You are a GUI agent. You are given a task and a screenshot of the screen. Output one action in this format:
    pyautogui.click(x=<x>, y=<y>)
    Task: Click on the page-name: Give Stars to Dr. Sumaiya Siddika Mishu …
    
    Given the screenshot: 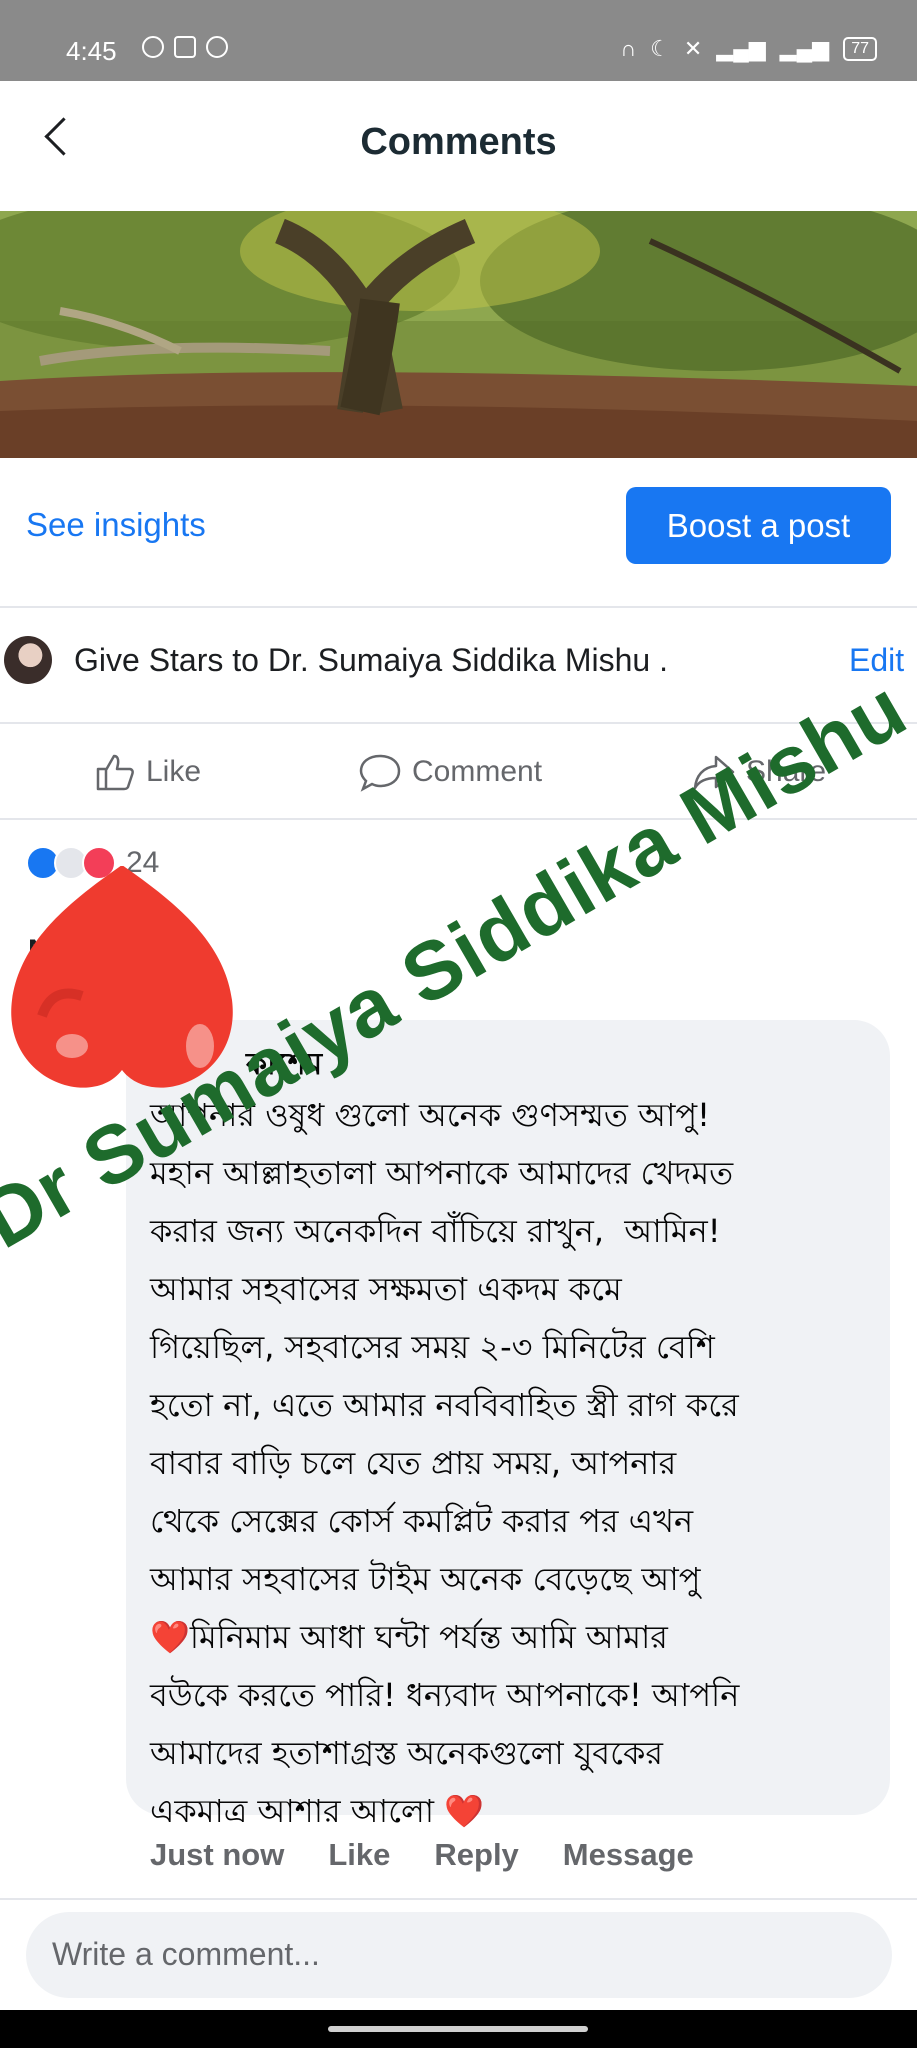 What is the action you would take?
    pyautogui.click(x=371, y=660)
    